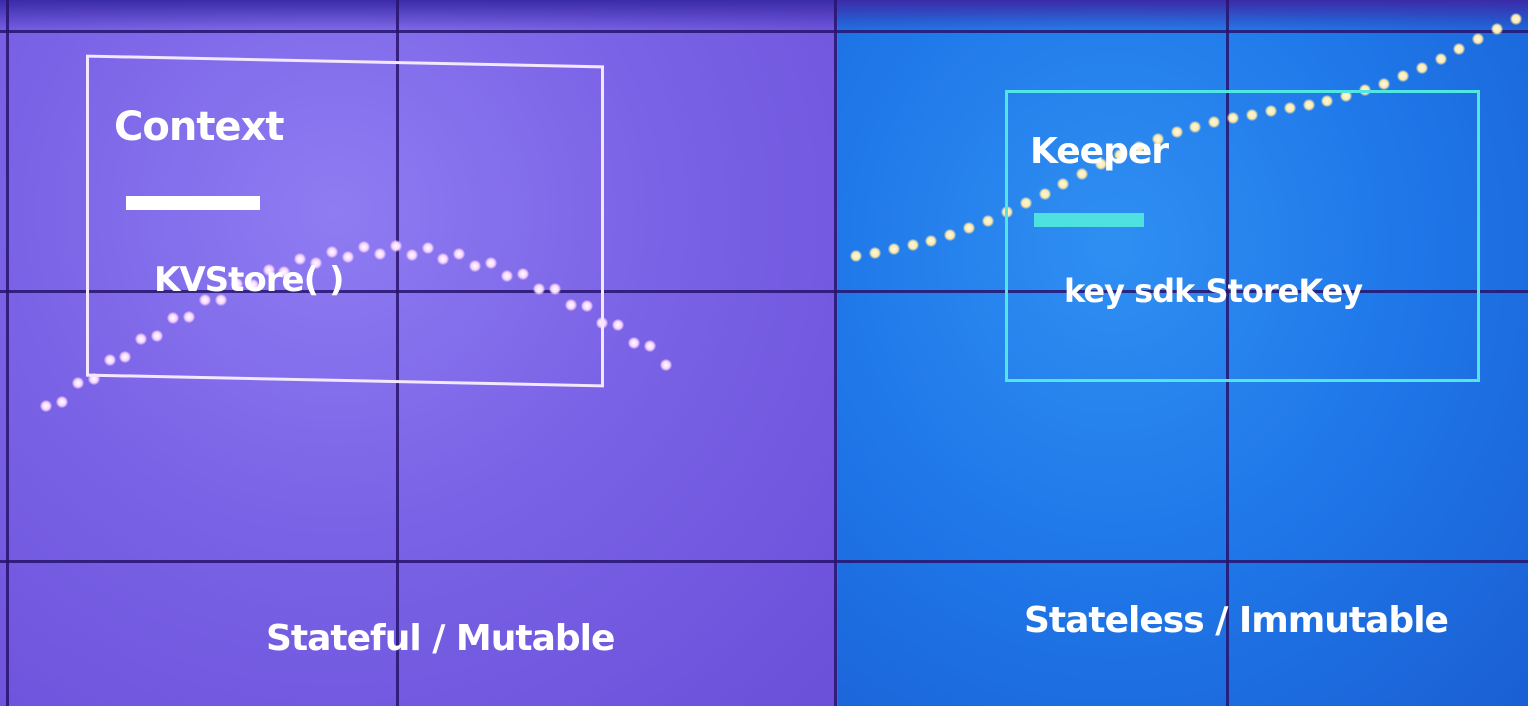 This screenshot has height=706, width=1528. Describe the element at coordinates (764, 16) in the screenshot. I see `top-strip` at that location.